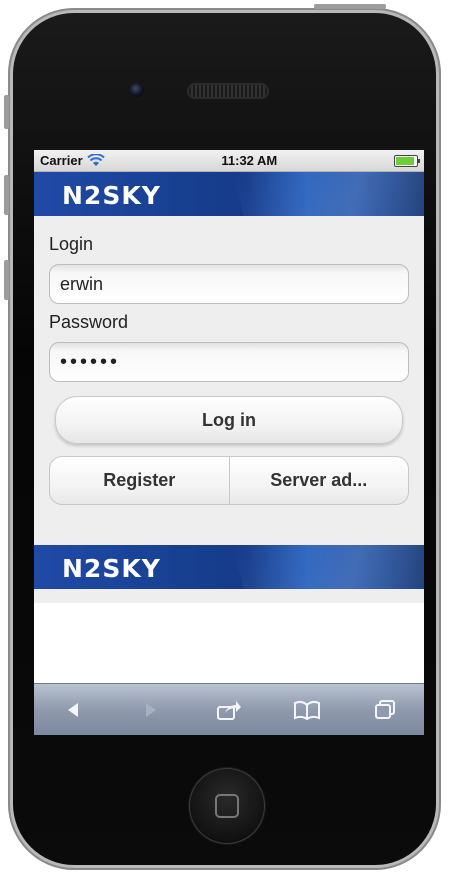 Image resolution: width=449 pixels, height=876 pixels. What do you see at coordinates (82, 283) in the screenshot?
I see `login-input-value: erwin` at bounding box center [82, 283].